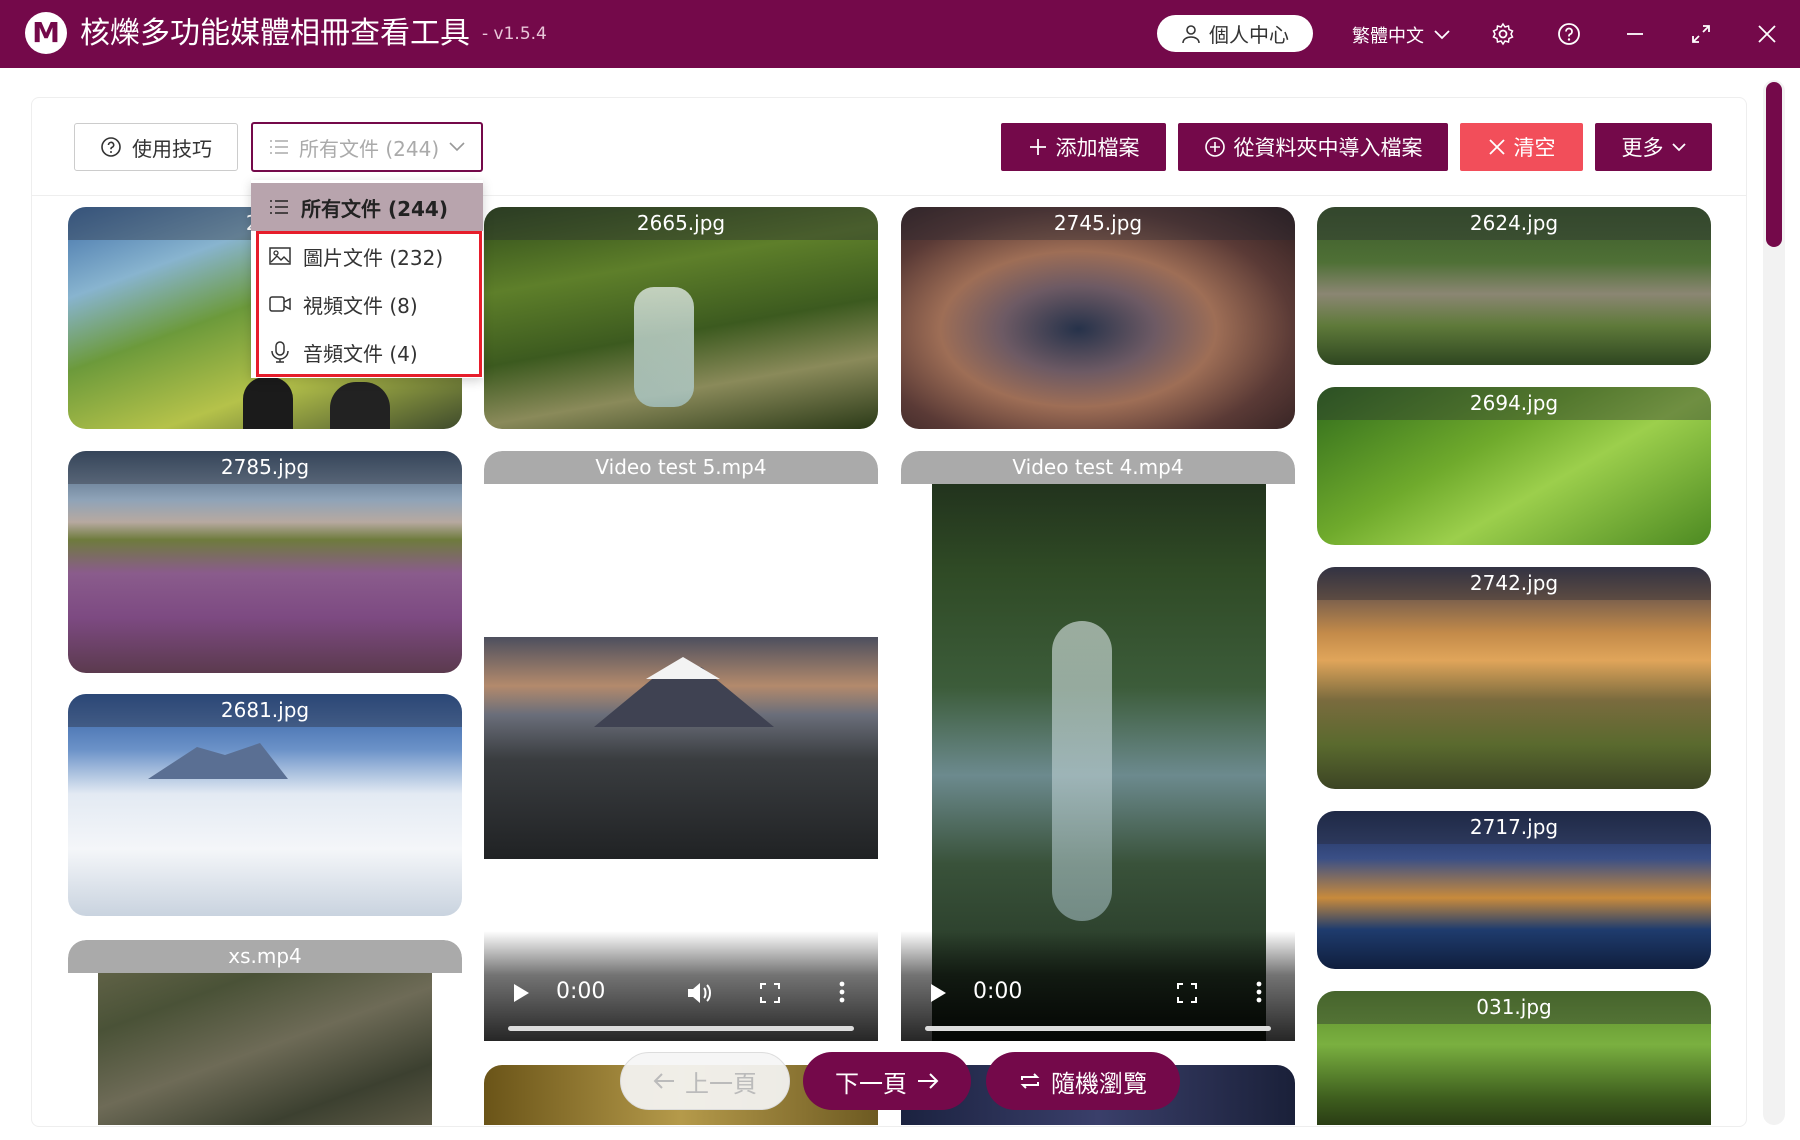  What do you see at coordinates (928, 1081) in the screenshot?
I see `arrow-right-icon` at bounding box center [928, 1081].